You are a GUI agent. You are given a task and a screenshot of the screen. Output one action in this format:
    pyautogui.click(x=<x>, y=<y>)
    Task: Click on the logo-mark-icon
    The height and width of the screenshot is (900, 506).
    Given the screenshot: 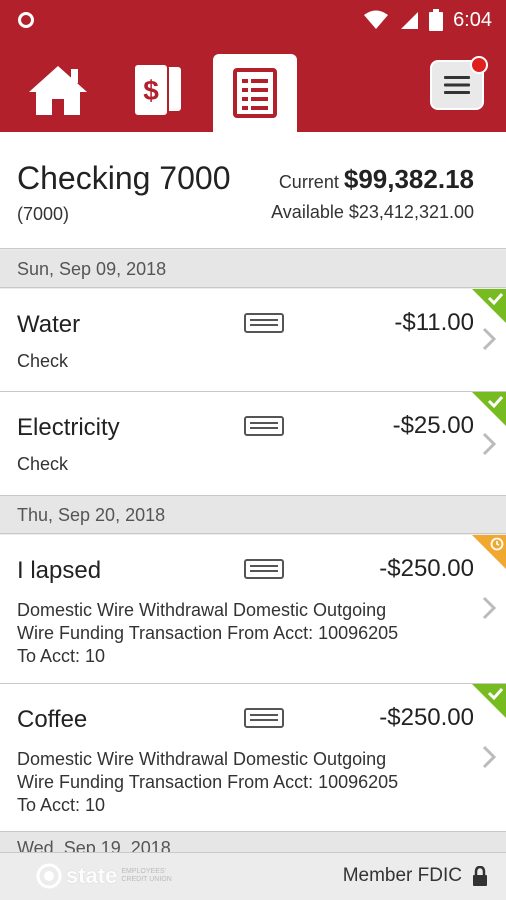 What is the action you would take?
    pyautogui.click(x=49, y=876)
    